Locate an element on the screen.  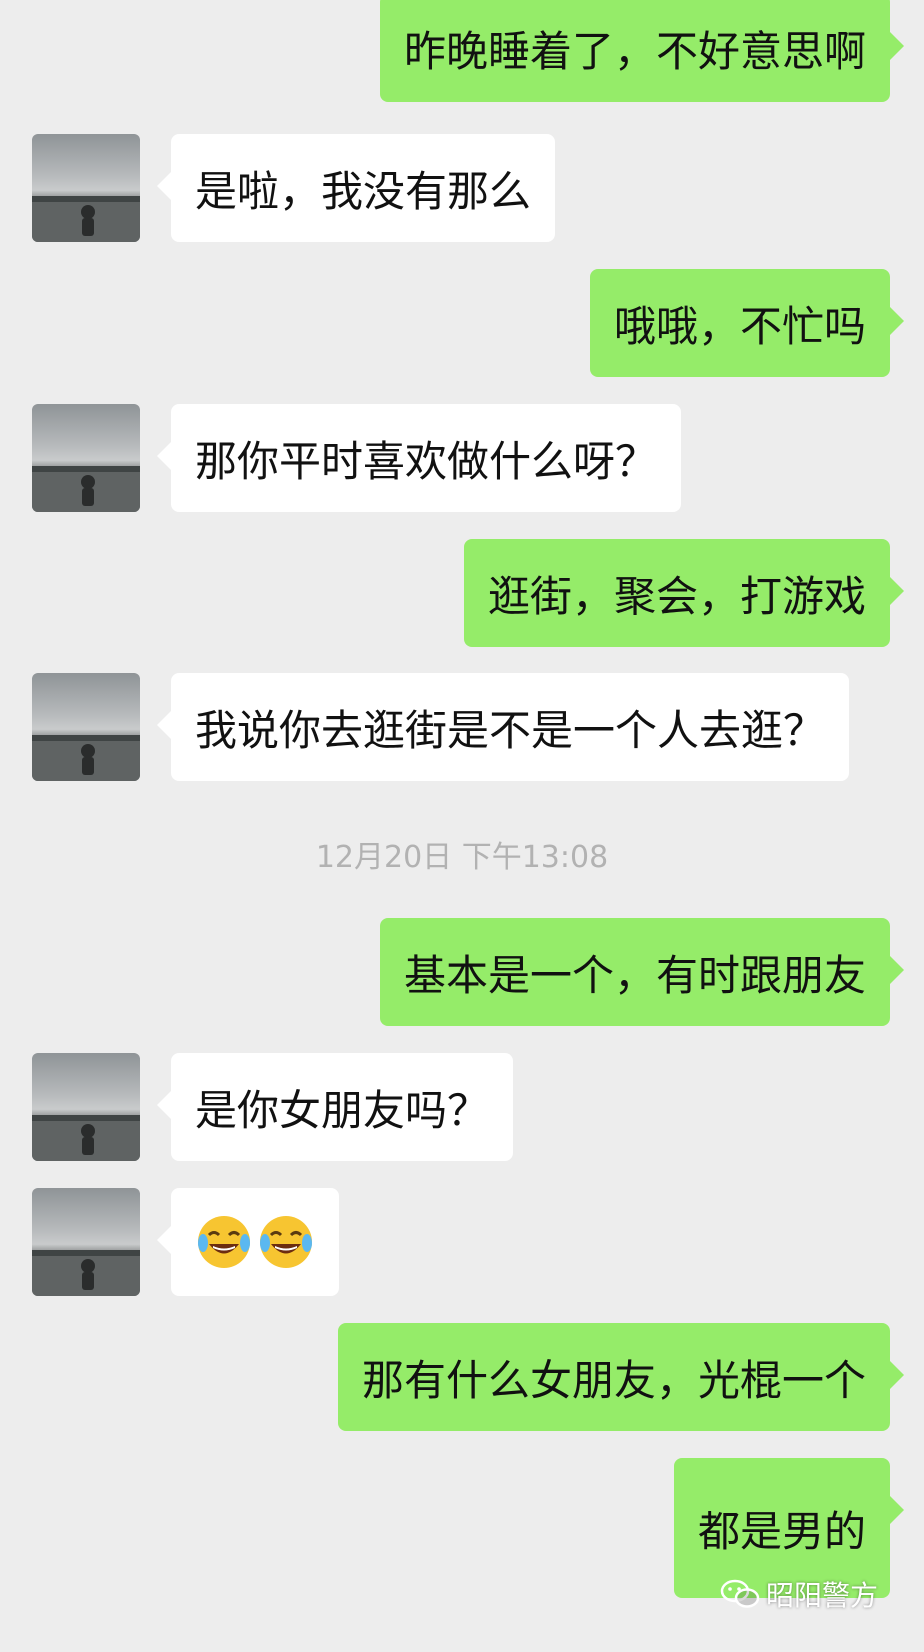
message-bubble-outgoing: 哦哦，不忙吗 is located at coordinates (747, 323).